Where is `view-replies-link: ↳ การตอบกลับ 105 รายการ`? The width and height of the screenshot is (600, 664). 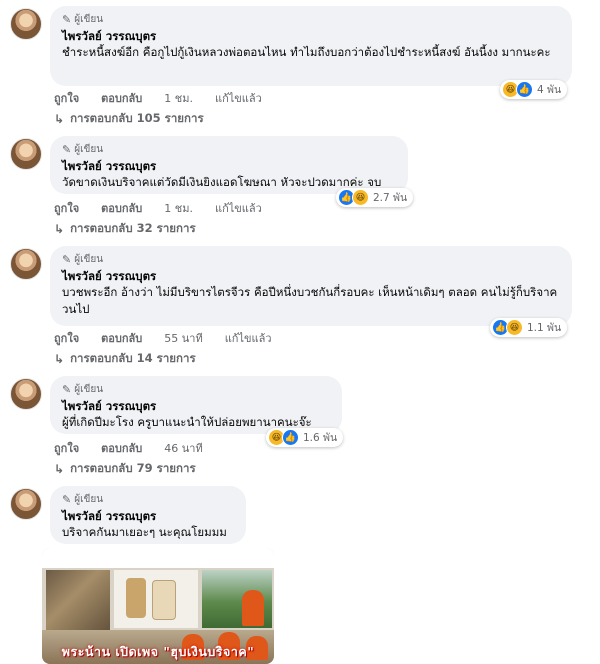 view-replies-link: ↳ การตอบกลับ 105 รายการ is located at coordinates (129, 119).